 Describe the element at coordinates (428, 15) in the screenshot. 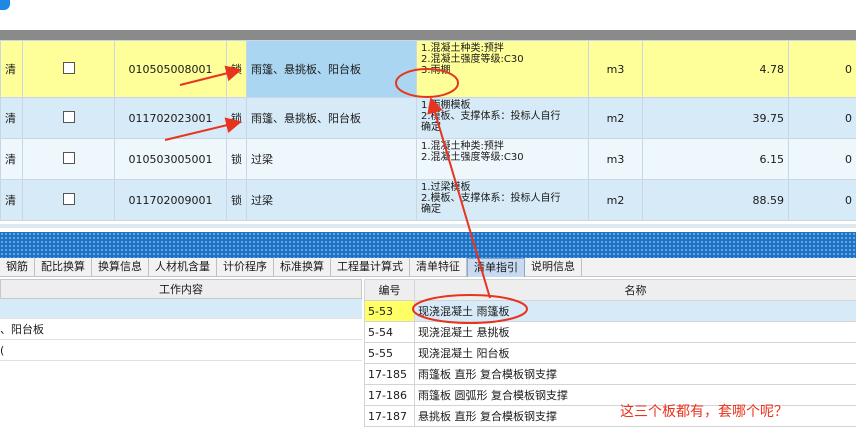

I see `top-toolbar` at that location.